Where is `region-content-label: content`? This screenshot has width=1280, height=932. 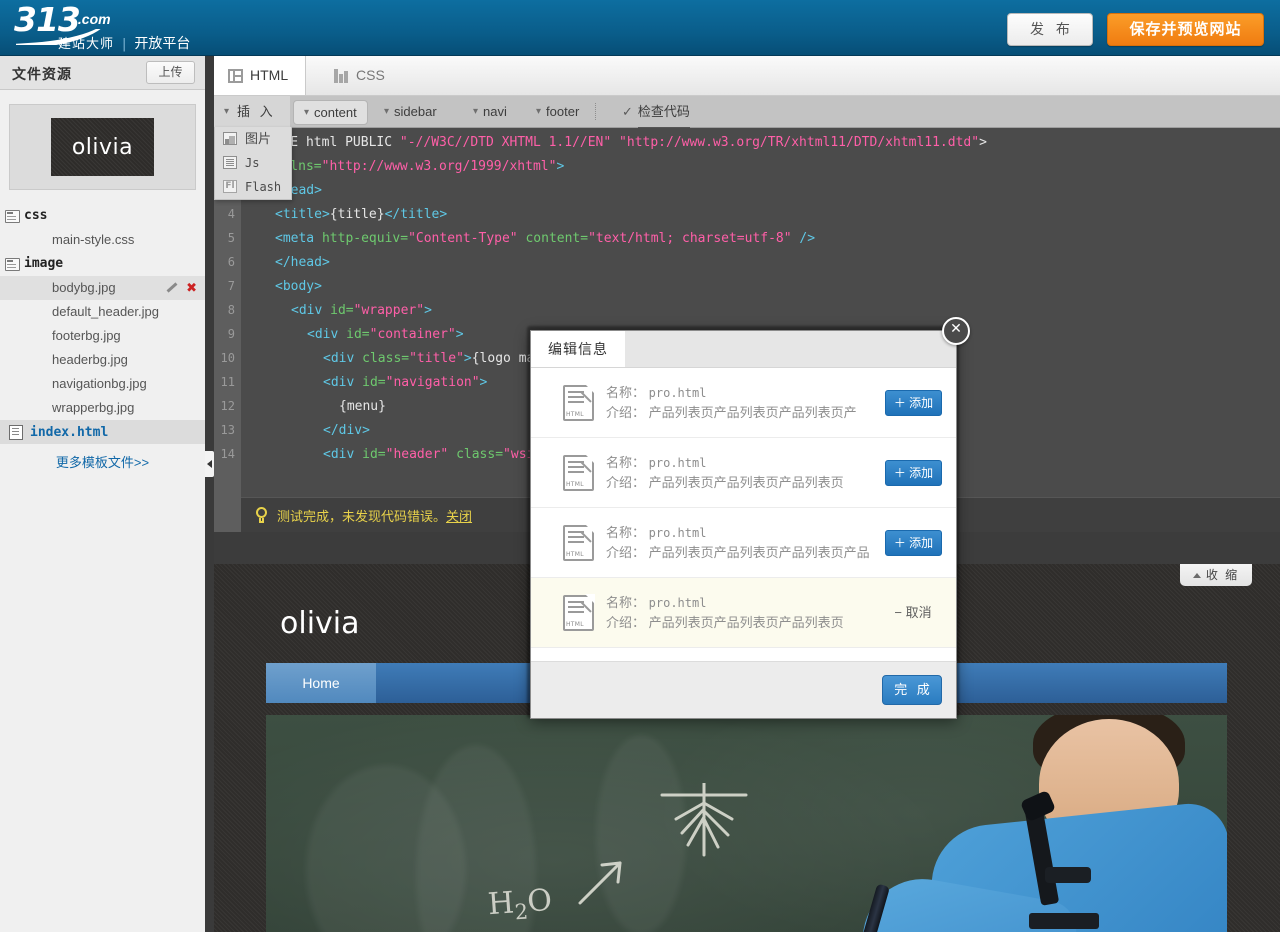
region-content-label: content is located at coordinates (335, 112).